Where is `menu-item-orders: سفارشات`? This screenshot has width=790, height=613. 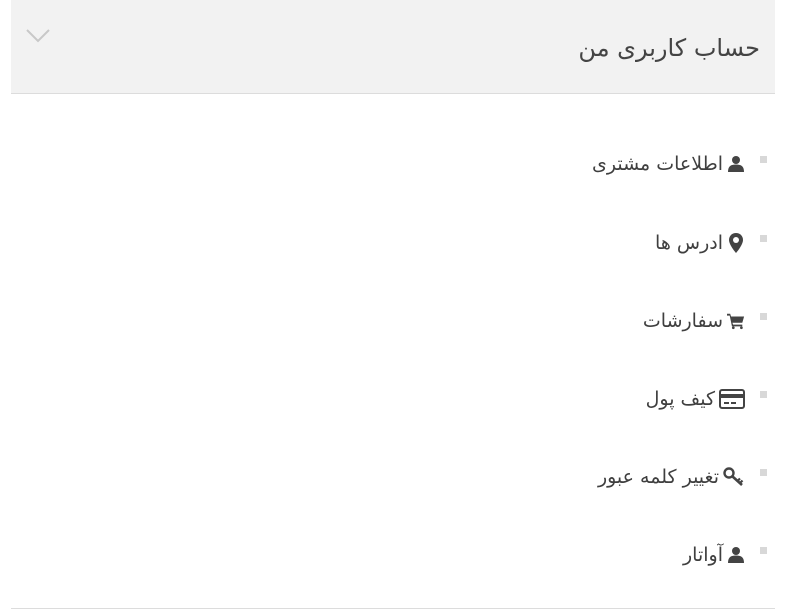 menu-item-orders: سفارشات is located at coordinates (393, 326).